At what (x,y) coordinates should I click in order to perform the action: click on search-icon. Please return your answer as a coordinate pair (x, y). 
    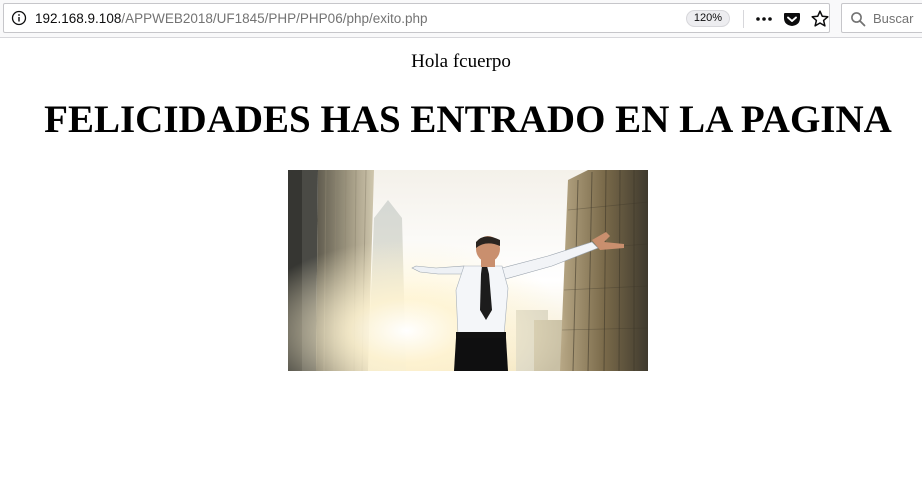
    Looking at the image, I should click on (858, 19).